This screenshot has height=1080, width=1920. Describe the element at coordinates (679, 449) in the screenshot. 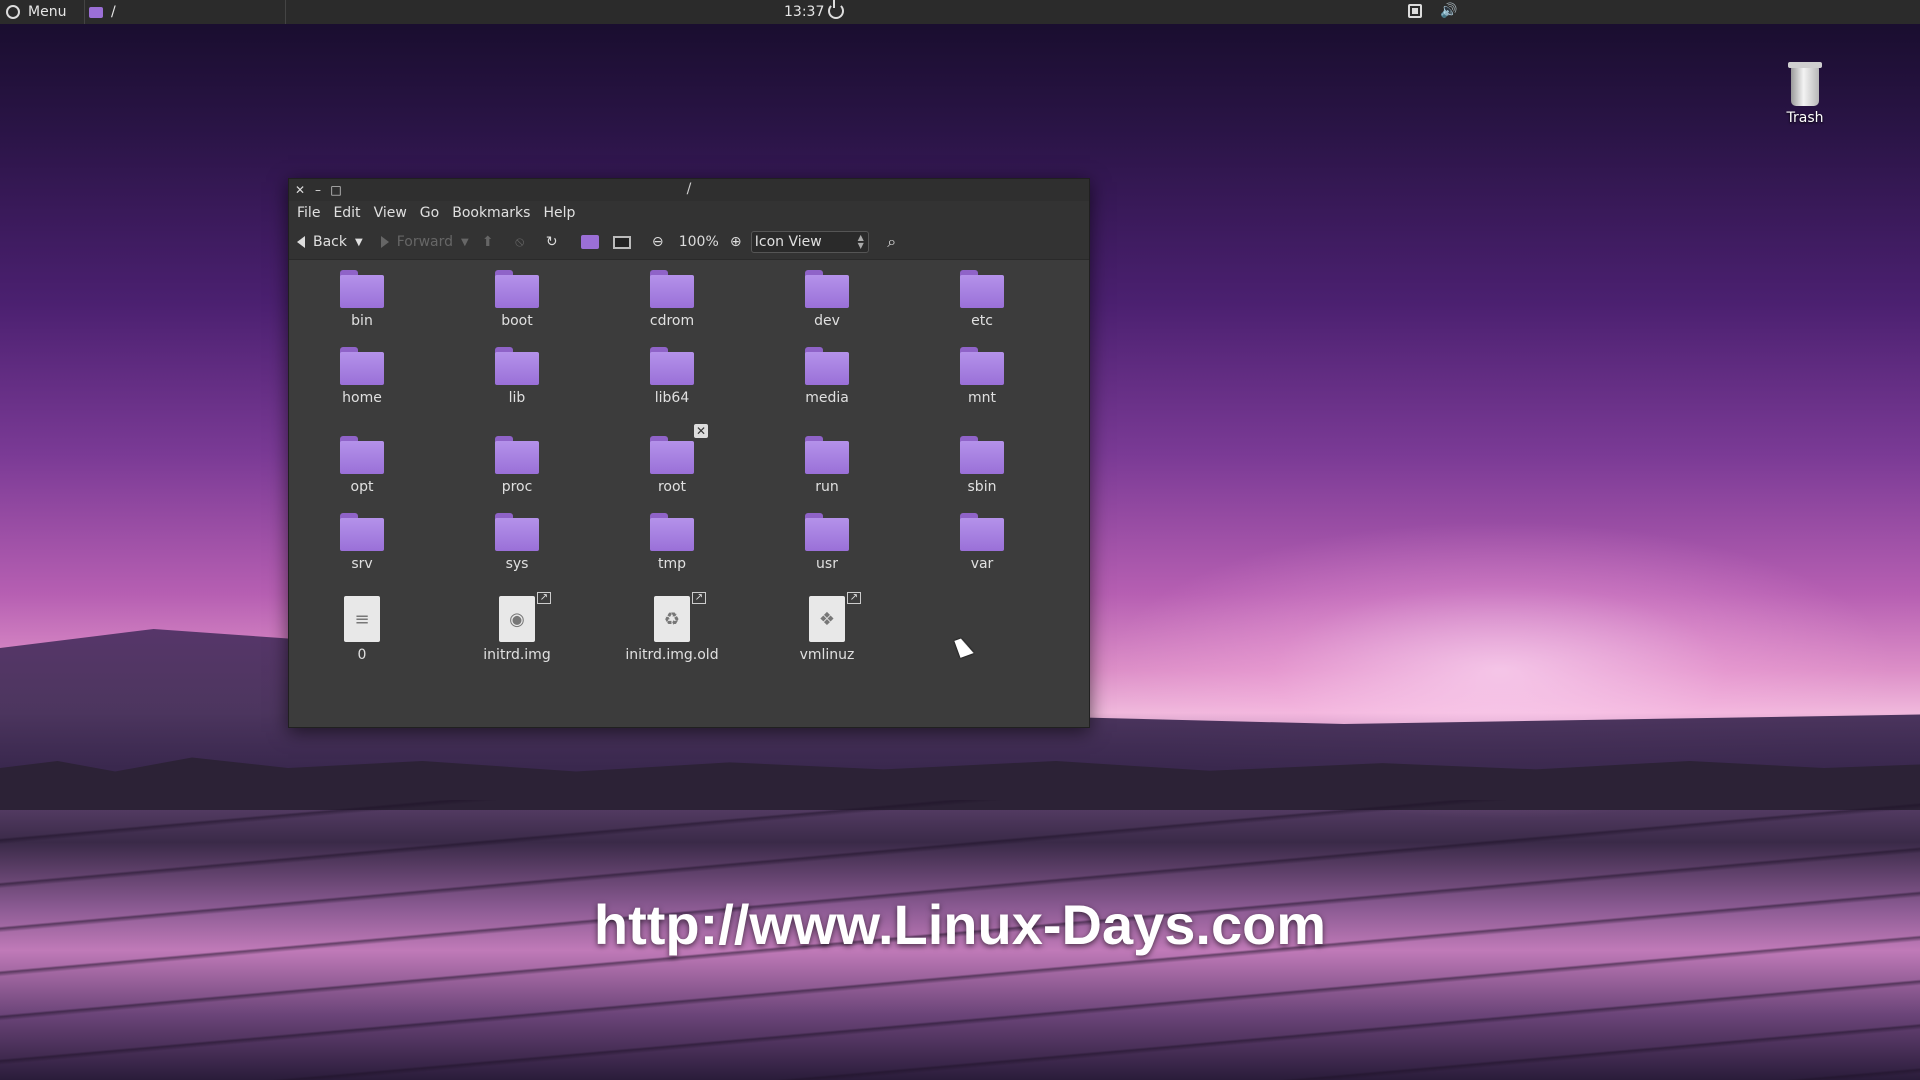

I see `folder-icon: ✕` at that location.